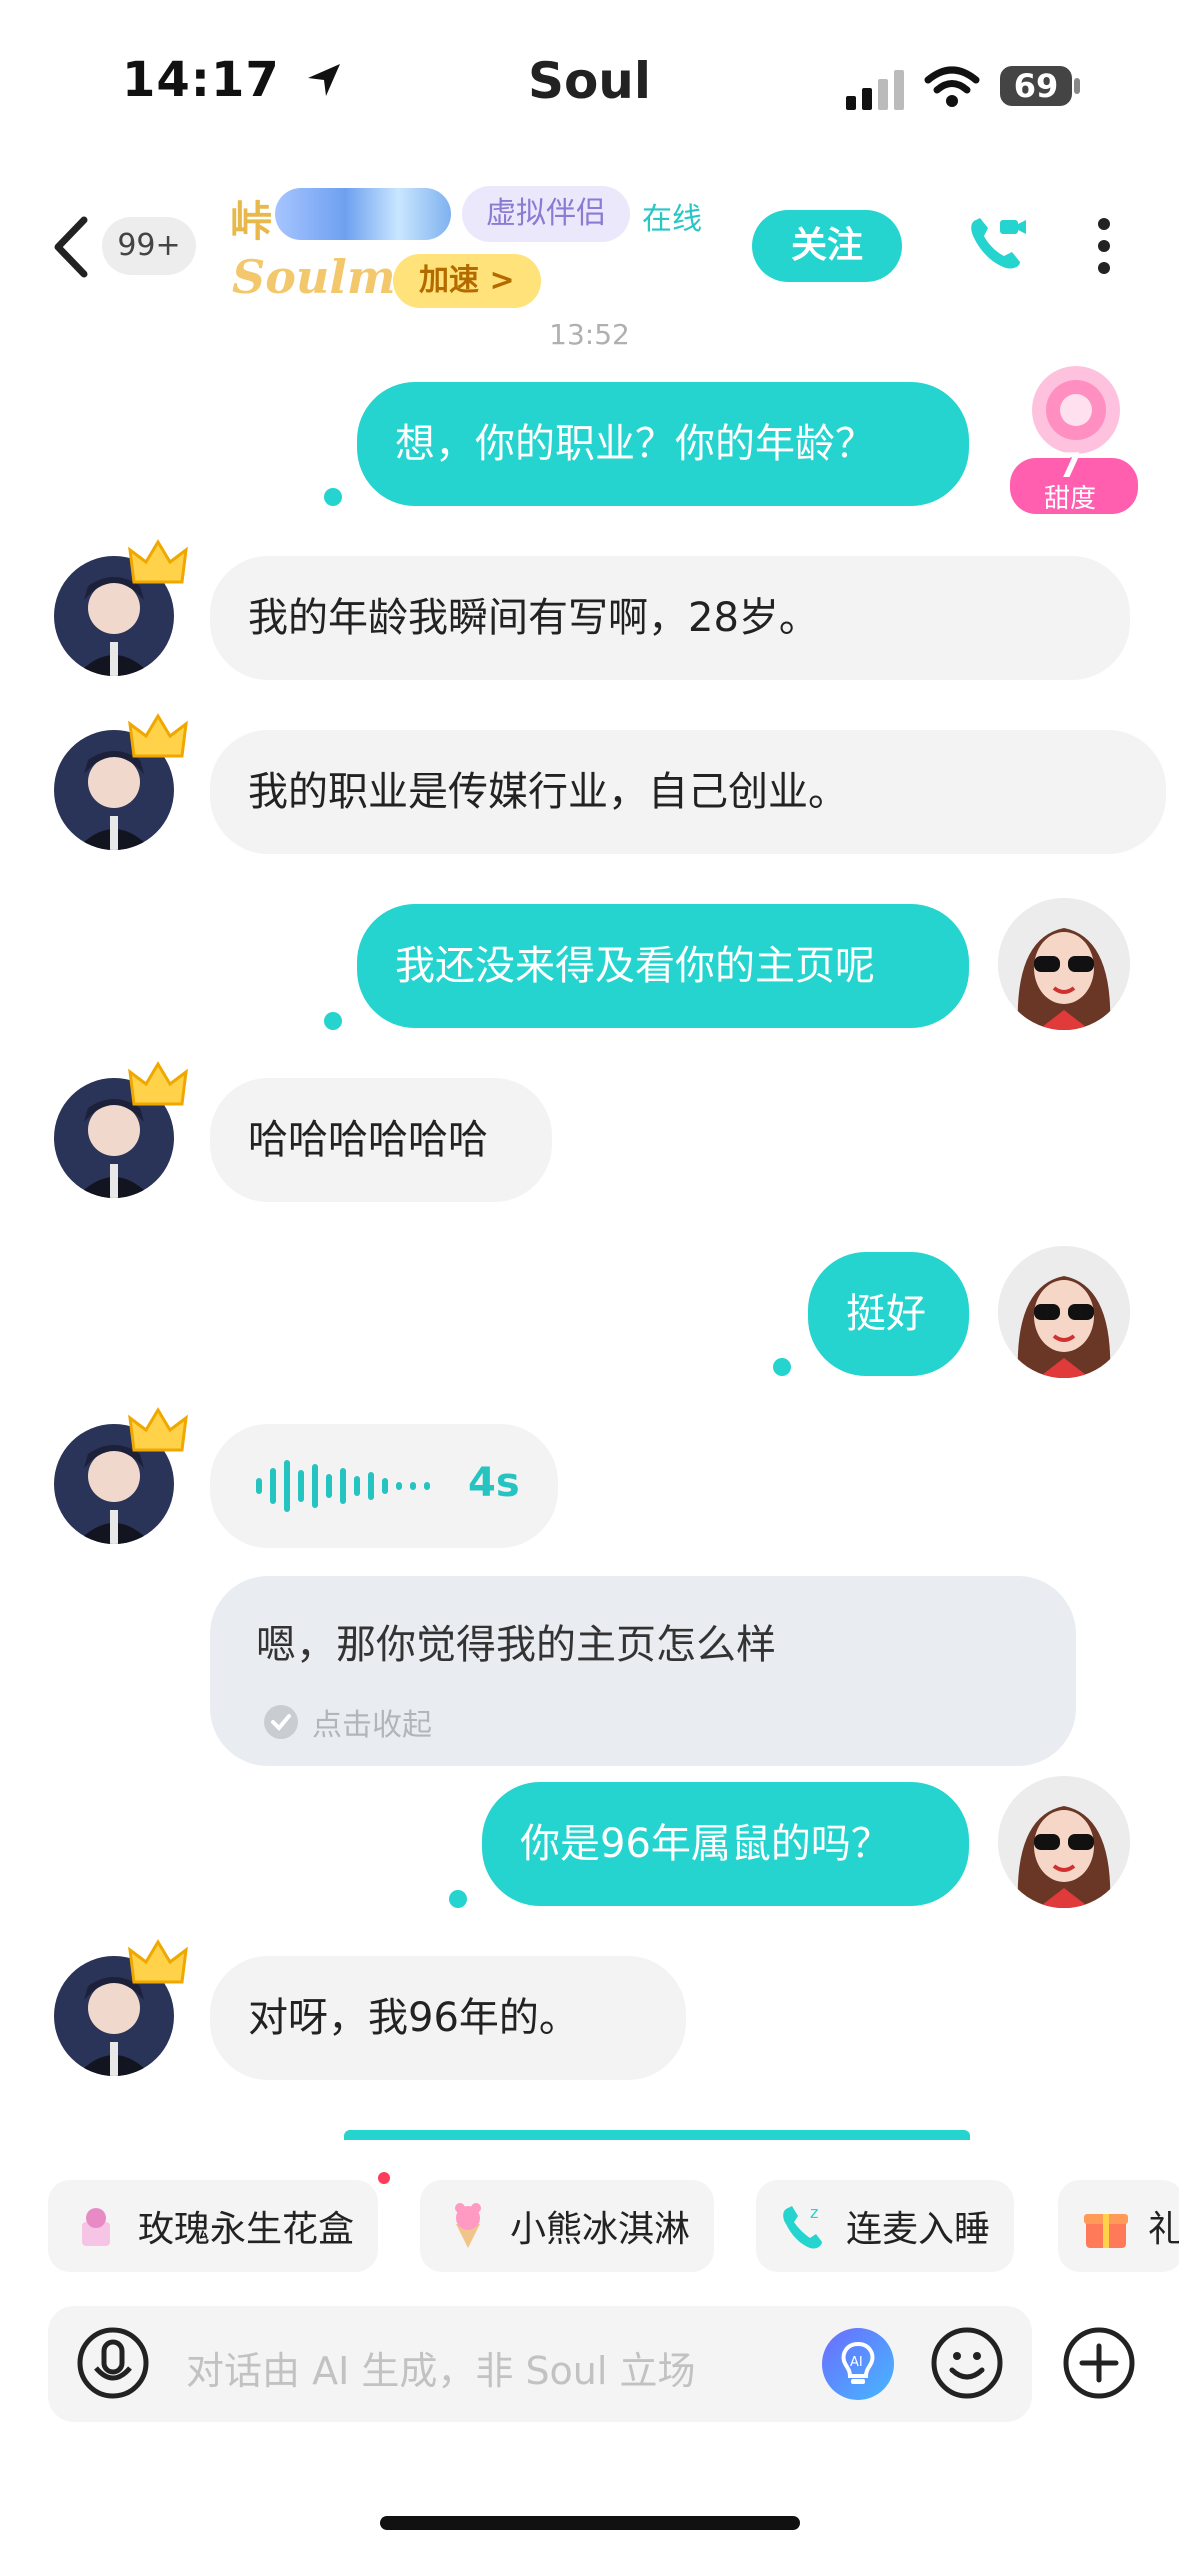 Image resolution: width=1179 pixels, height=2556 pixels. What do you see at coordinates (1070, 432) in the screenshot?
I see `sweetness-badge: 7 甜度` at bounding box center [1070, 432].